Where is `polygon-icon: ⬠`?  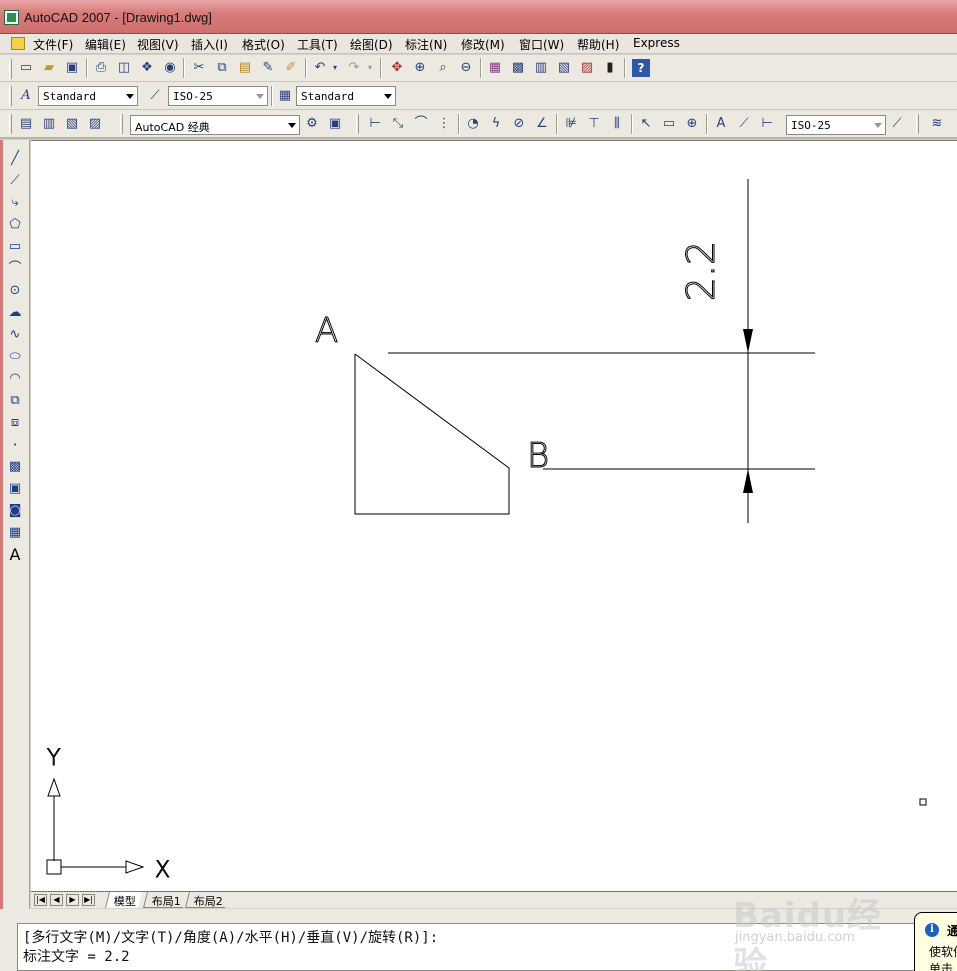 polygon-icon: ⬠ is located at coordinates (15, 225).